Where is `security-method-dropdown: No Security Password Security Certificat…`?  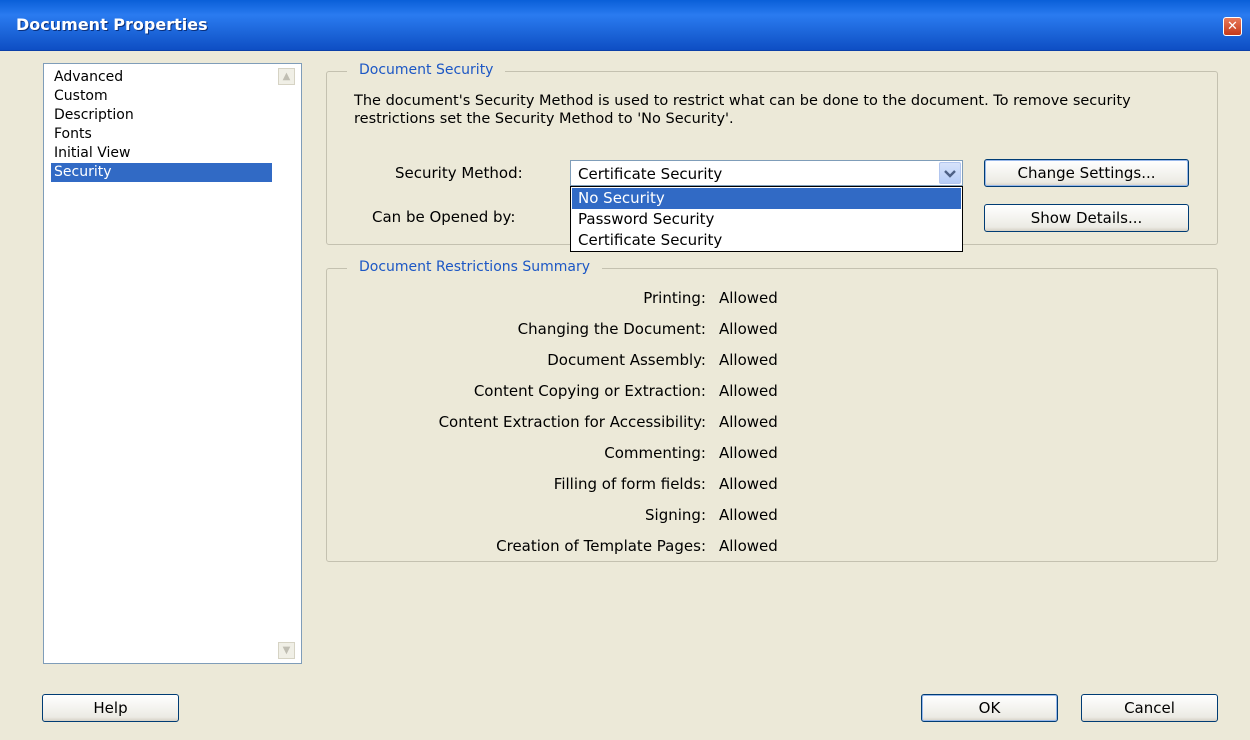
security-method-dropdown: No Security Password Security Certificat… is located at coordinates (766, 219).